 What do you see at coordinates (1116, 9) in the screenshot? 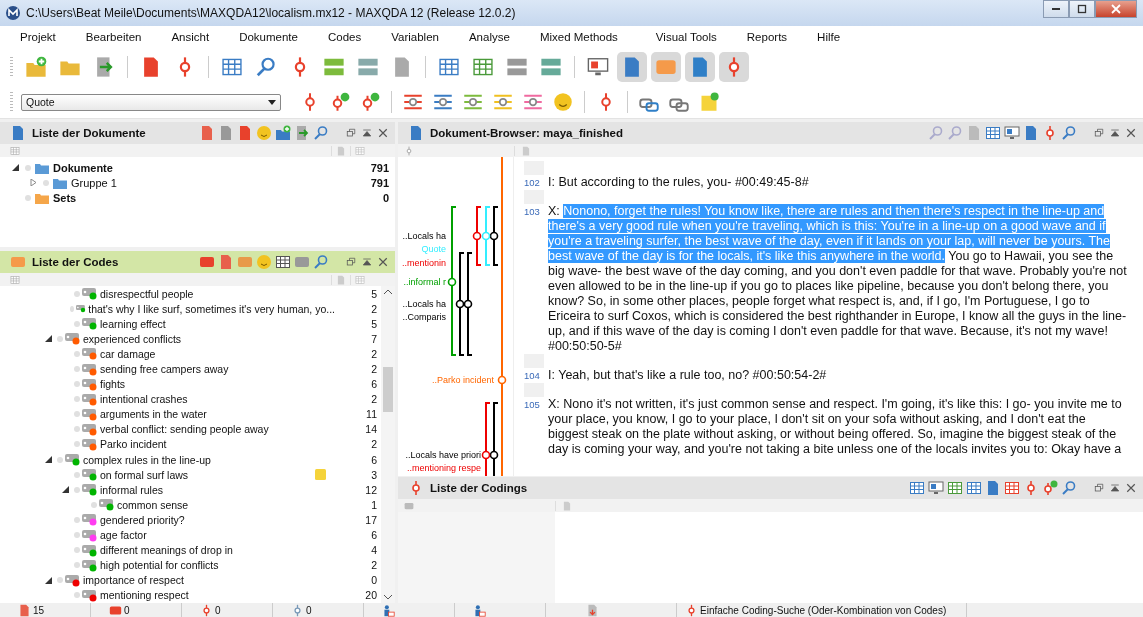
I see `close-button` at bounding box center [1116, 9].